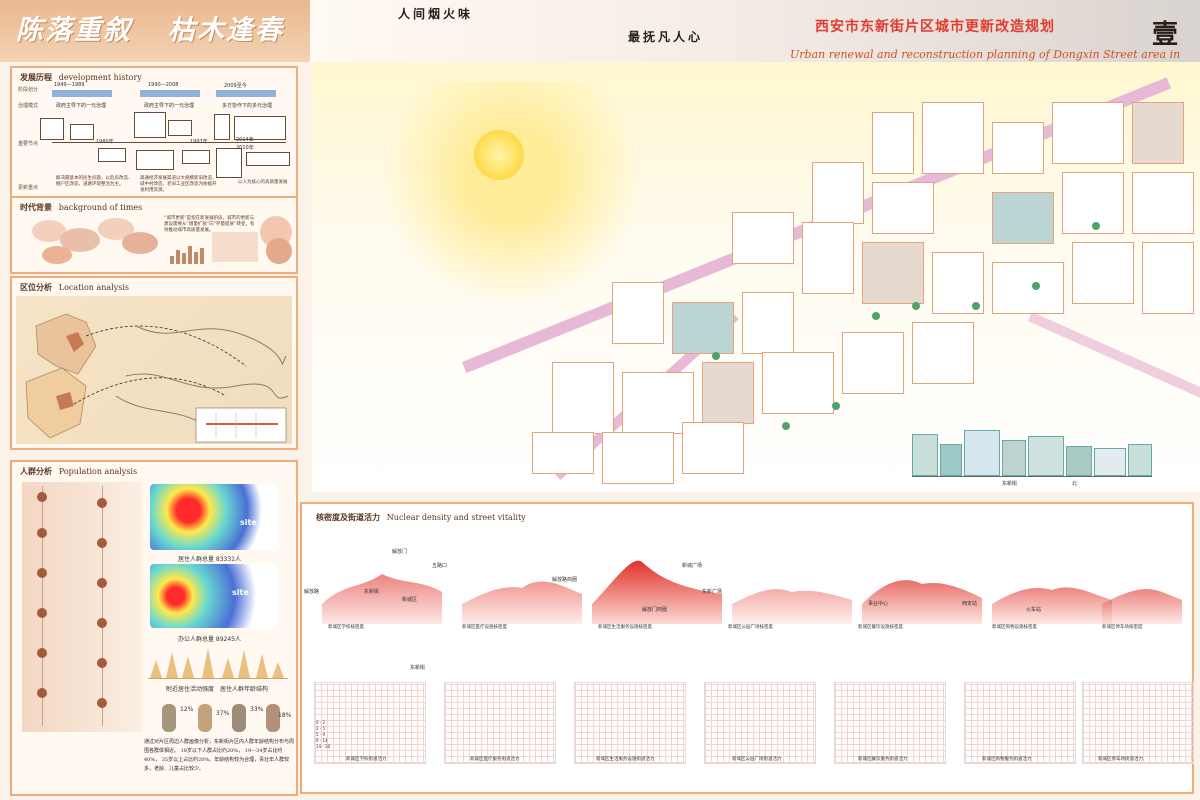  Describe the element at coordinates (105, 142) in the screenshot. I see `year-1: 1980年` at that location.